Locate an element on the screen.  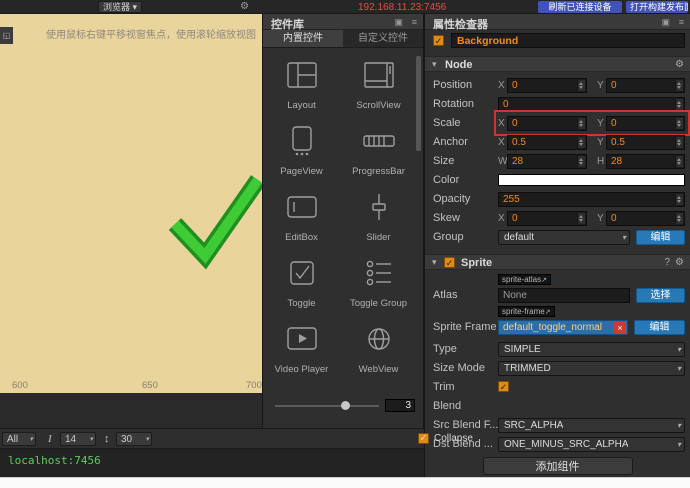
toggle-checkmark-sprite is located at coordinates (206, 221).